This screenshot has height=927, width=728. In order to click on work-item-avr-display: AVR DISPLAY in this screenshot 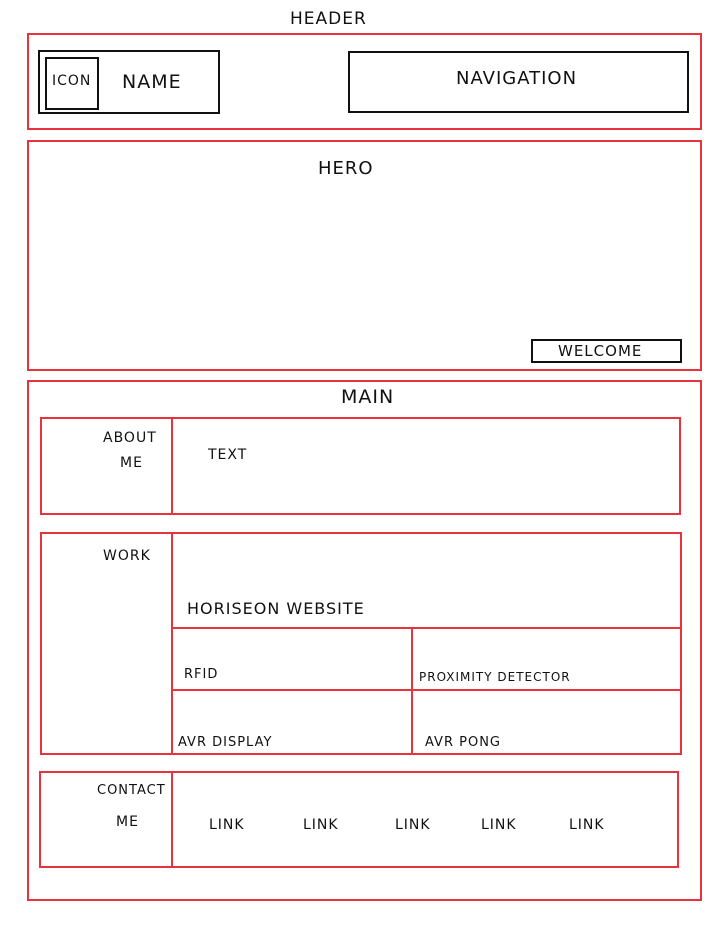, I will do `click(225, 742)`.